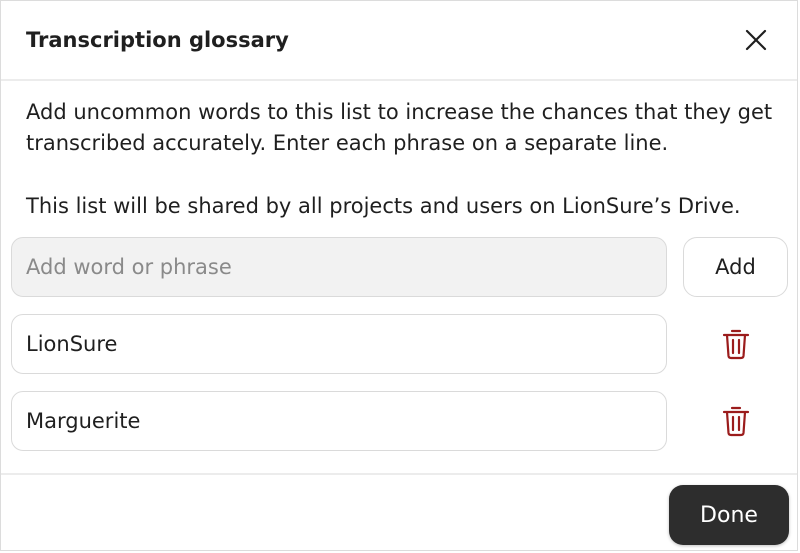 This screenshot has height=553, width=800. Describe the element at coordinates (399, 41) in the screenshot. I see `dialog-header: Transcription glossary` at that location.